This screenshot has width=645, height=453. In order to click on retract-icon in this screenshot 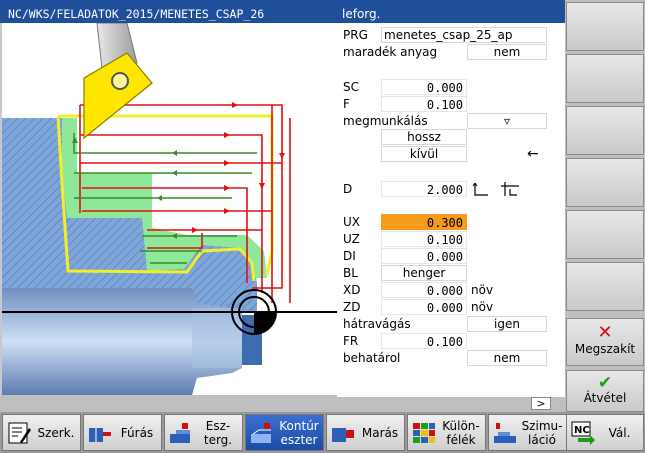, I will do `click(480, 189)`.